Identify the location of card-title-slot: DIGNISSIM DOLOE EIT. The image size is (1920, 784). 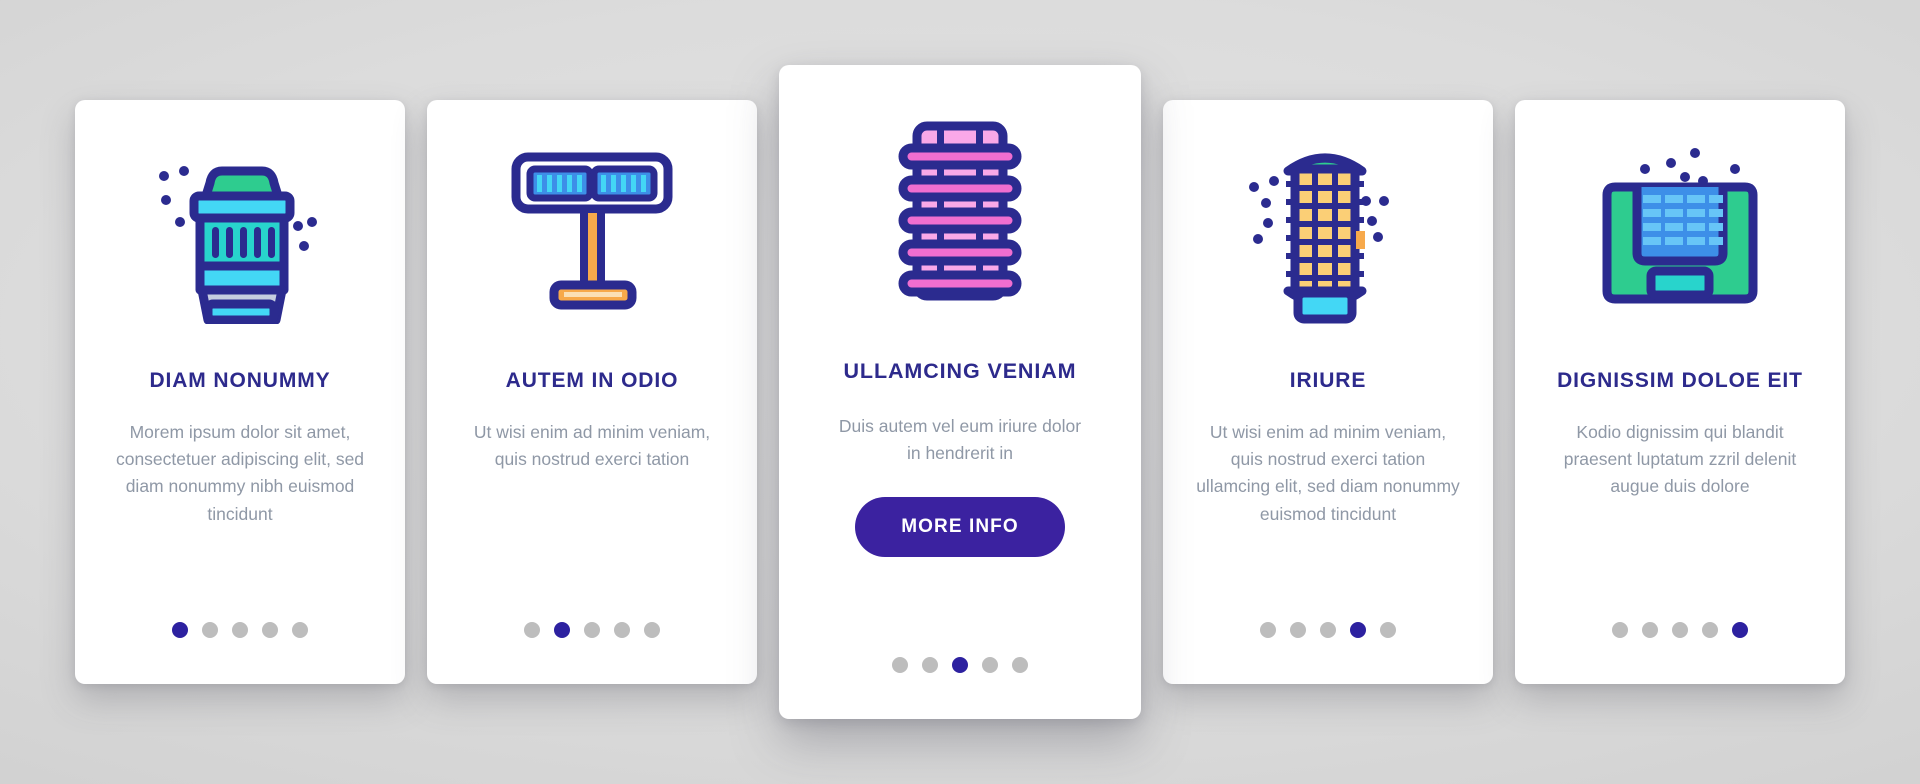
(1680, 380).